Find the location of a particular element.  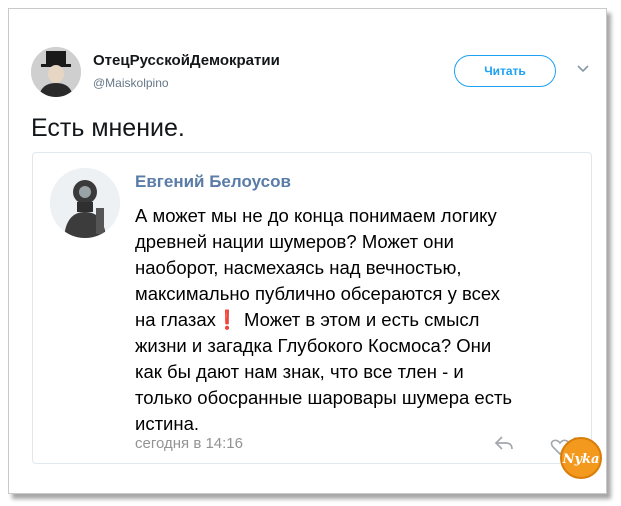

quoted-text-line: наоборот, насмехаясь над вечностью, is located at coordinates (298, 267).